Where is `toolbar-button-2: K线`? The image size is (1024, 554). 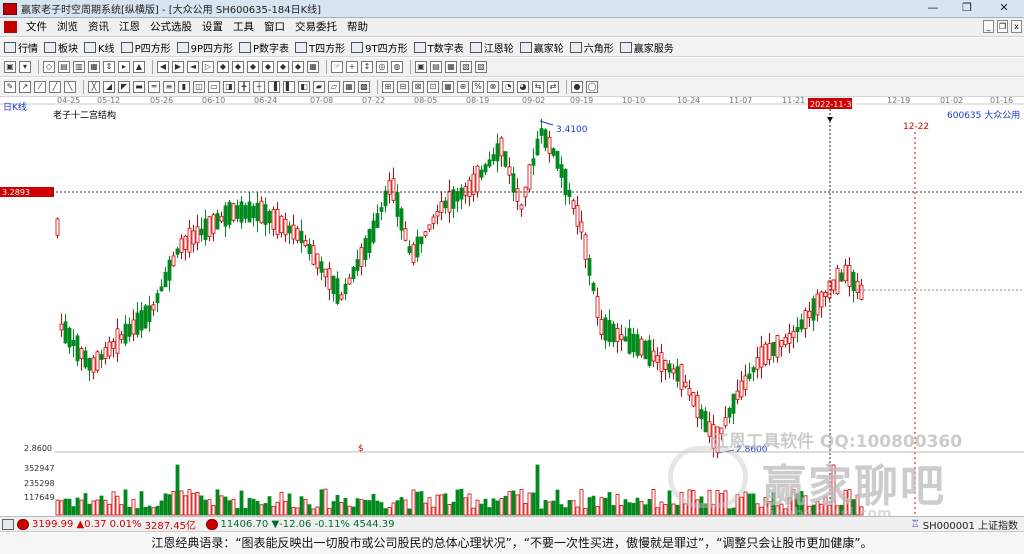 toolbar-button-2: K线 is located at coordinates (99, 47).